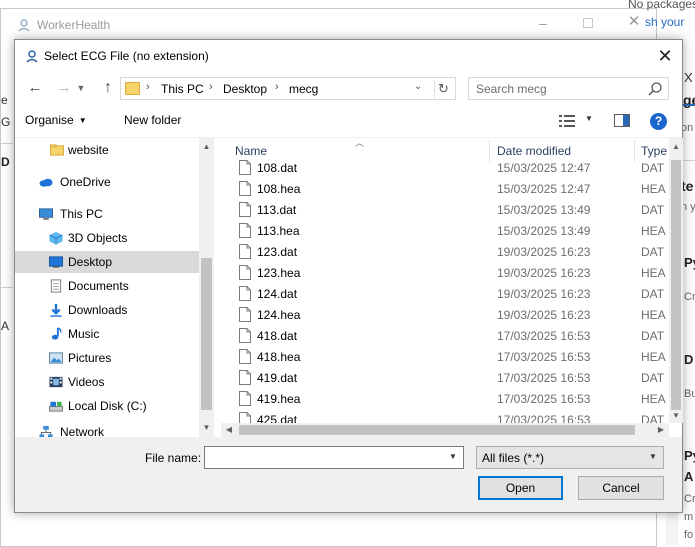  What do you see at coordinates (688, 207) in the screenshot?
I see `right-panel-text: n y` at bounding box center [688, 207].